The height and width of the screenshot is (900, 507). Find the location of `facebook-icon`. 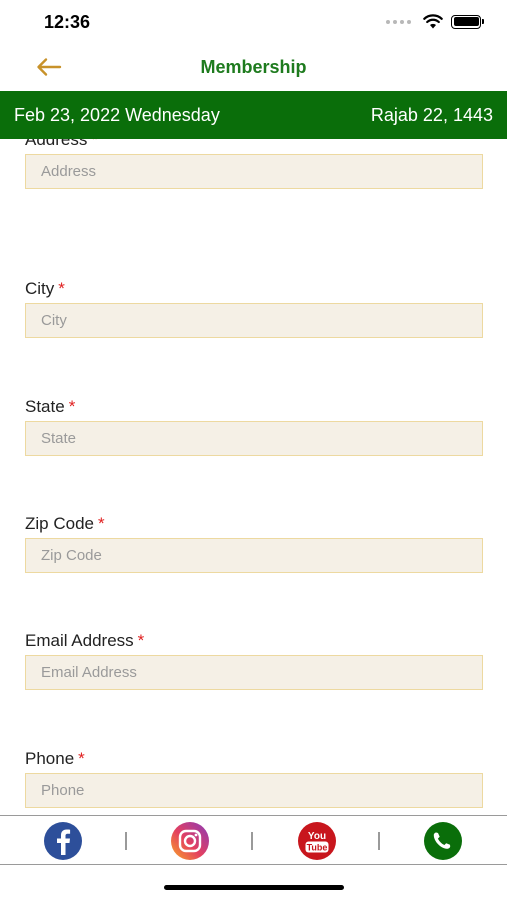

facebook-icon is located at coordinates (63, 841).